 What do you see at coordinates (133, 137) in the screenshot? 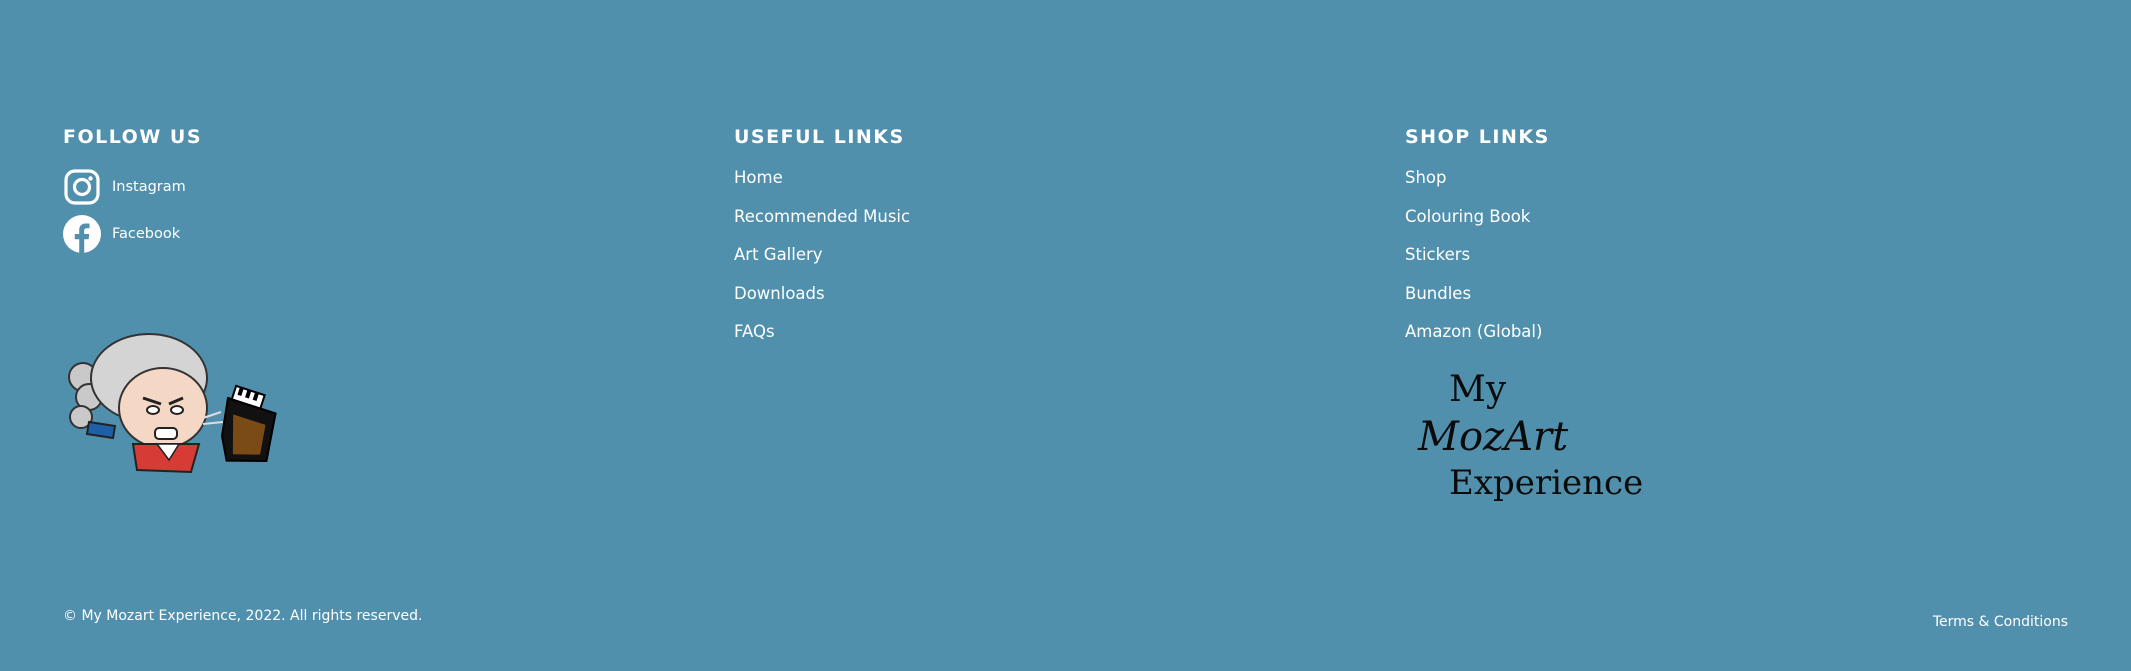
I see `follow-us-heading: FOLLOW US` at bounding box center [133, 137].